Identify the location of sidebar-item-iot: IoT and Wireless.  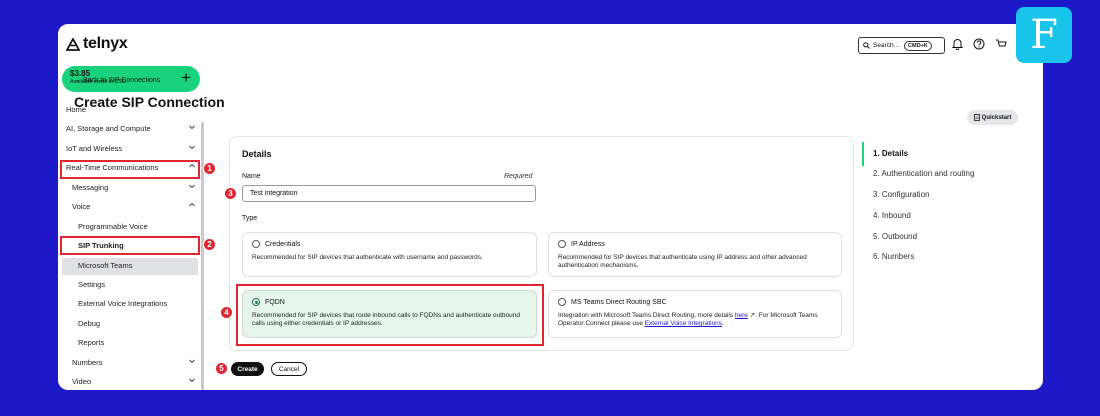
(131, 148).